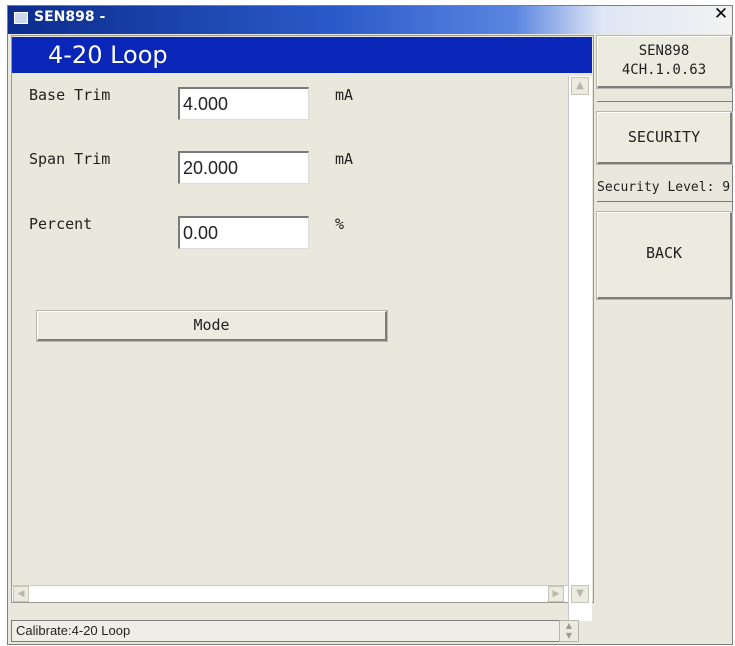 This screenshot has height=646, width=735. I want to click on percent-label: Percent, so click(61, 224).